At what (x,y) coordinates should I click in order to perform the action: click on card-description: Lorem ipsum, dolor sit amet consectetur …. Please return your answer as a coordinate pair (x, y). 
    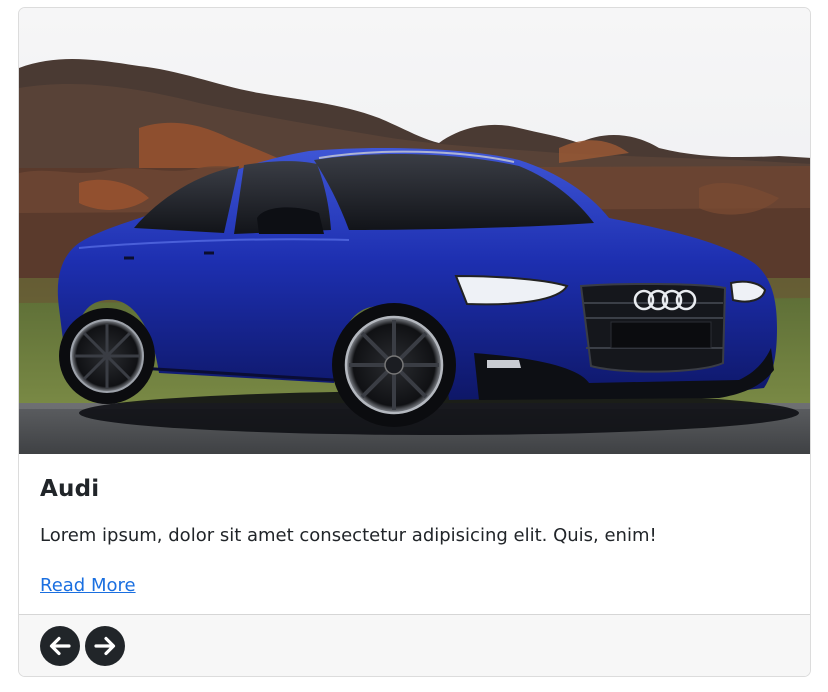
    Looking at the image, I should click on (348, 535).